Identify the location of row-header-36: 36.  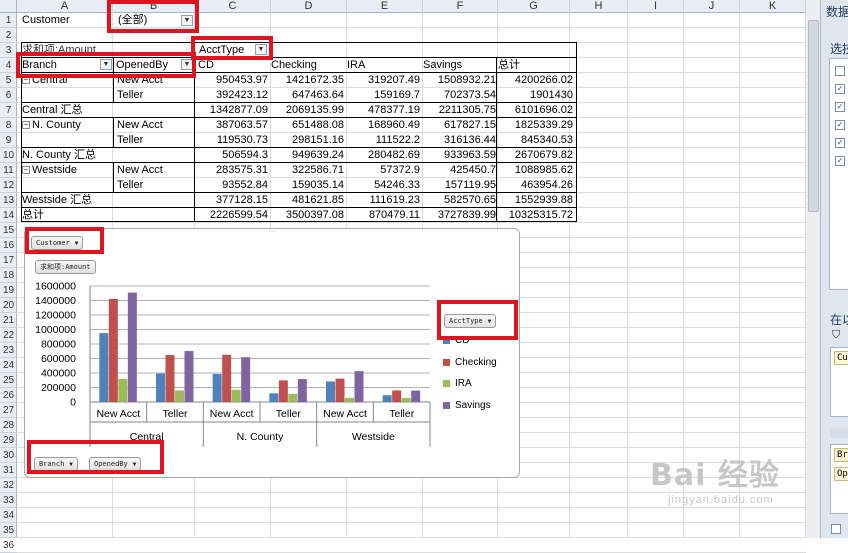
(8, 545).